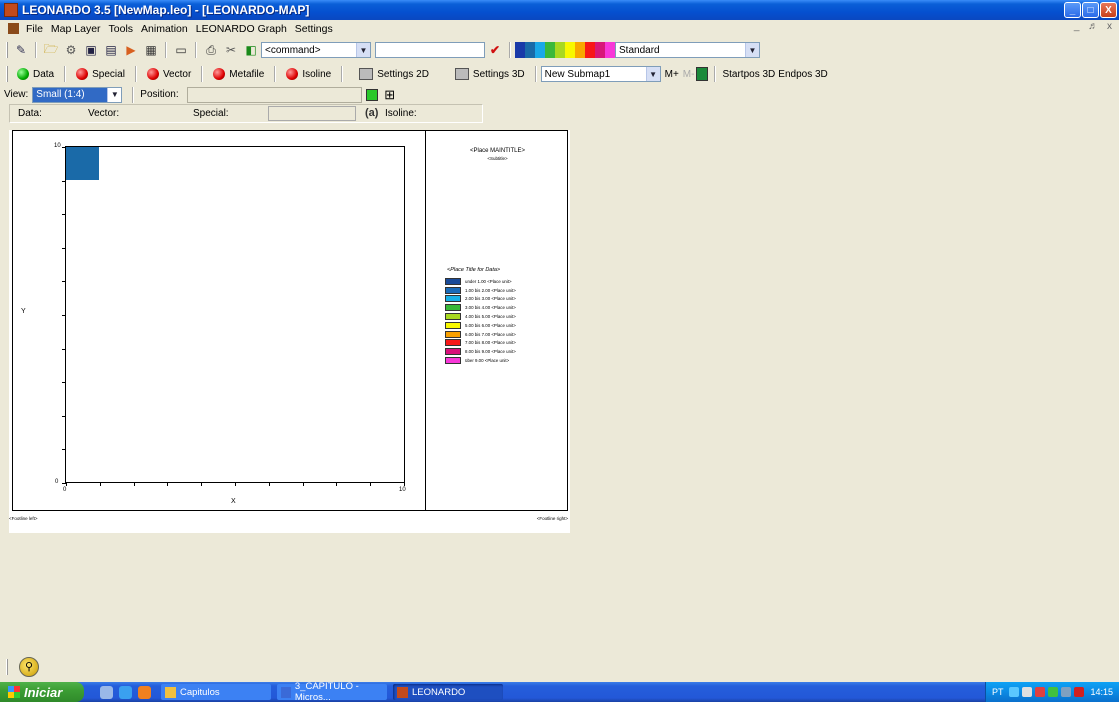 The width and height of the screenshot is (1119, 702). What do you see at coordinates (34, 29) in the screenshot?
I see `menu-file: File` at bounding box center [34, 29].